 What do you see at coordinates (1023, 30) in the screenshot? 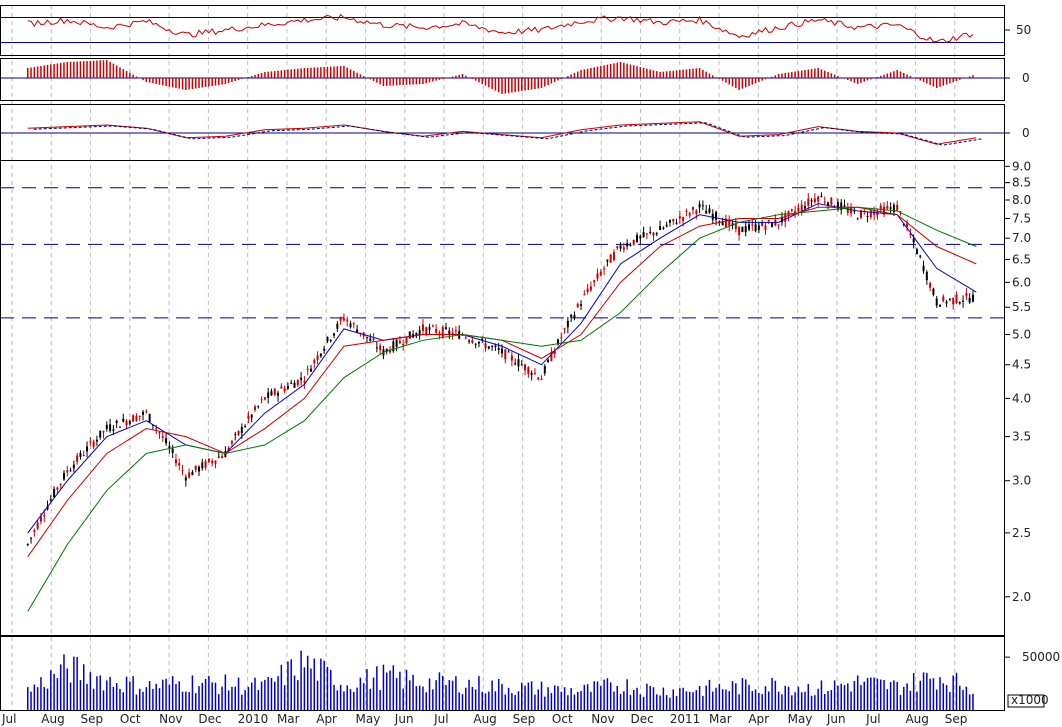
I see `oscillator-tick-label: 50` at bounding box center [1023, 30].